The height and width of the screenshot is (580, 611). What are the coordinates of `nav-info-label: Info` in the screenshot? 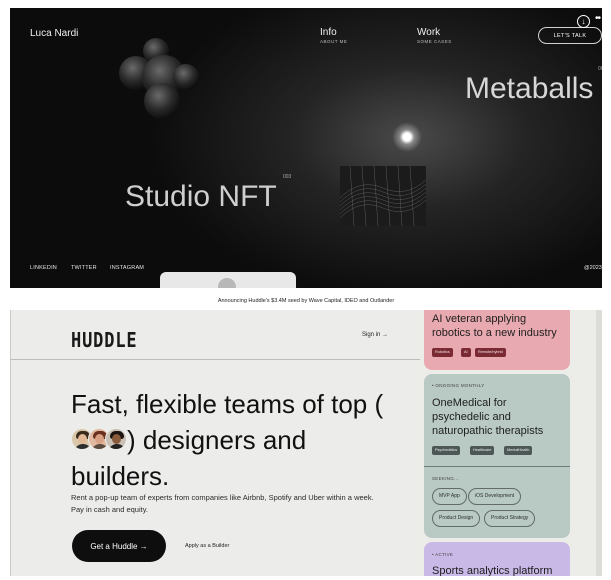 It's located at (328, 32).